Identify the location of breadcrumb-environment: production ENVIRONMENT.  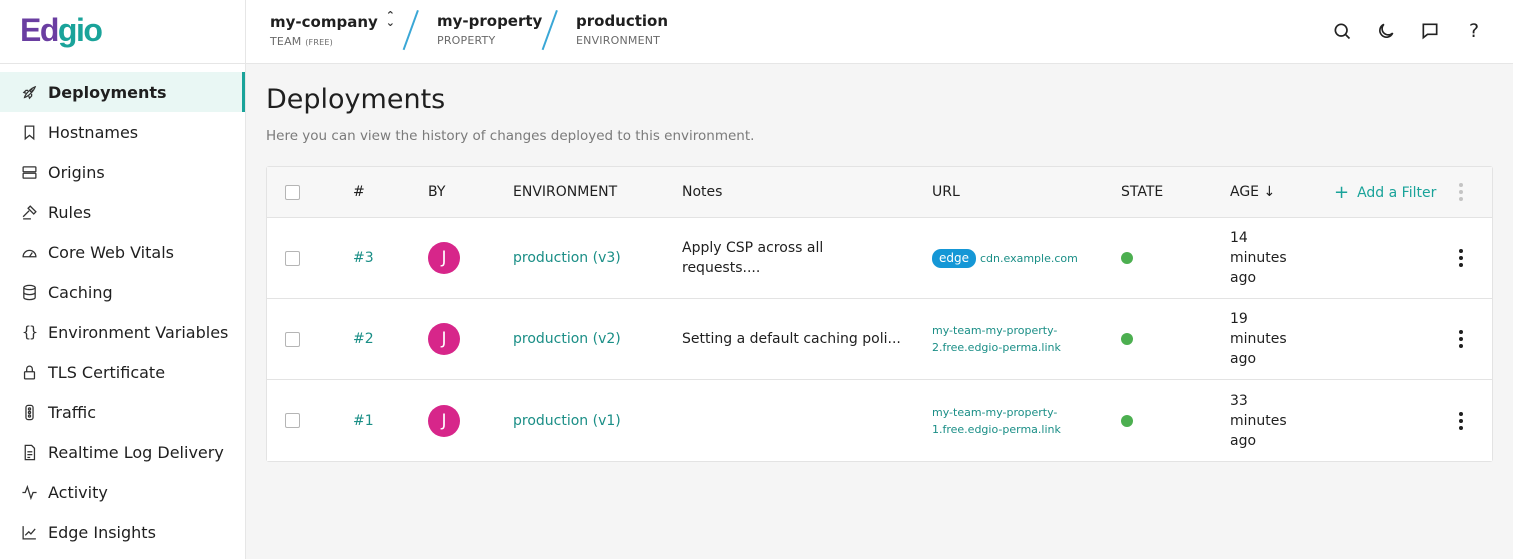
(622, 29).